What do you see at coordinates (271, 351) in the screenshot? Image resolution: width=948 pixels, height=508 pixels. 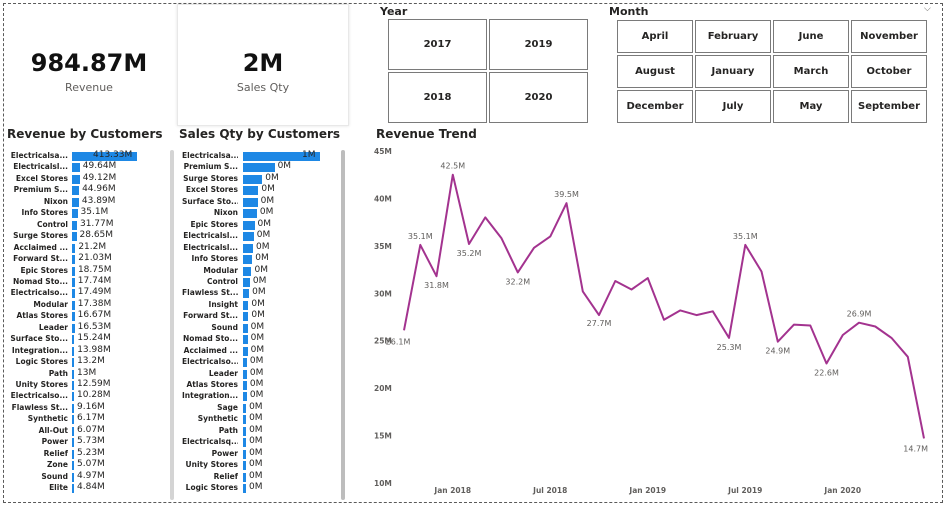 I see `sales-qty-row: Acclaimed ... 0M` at bounding box center [271, 351].